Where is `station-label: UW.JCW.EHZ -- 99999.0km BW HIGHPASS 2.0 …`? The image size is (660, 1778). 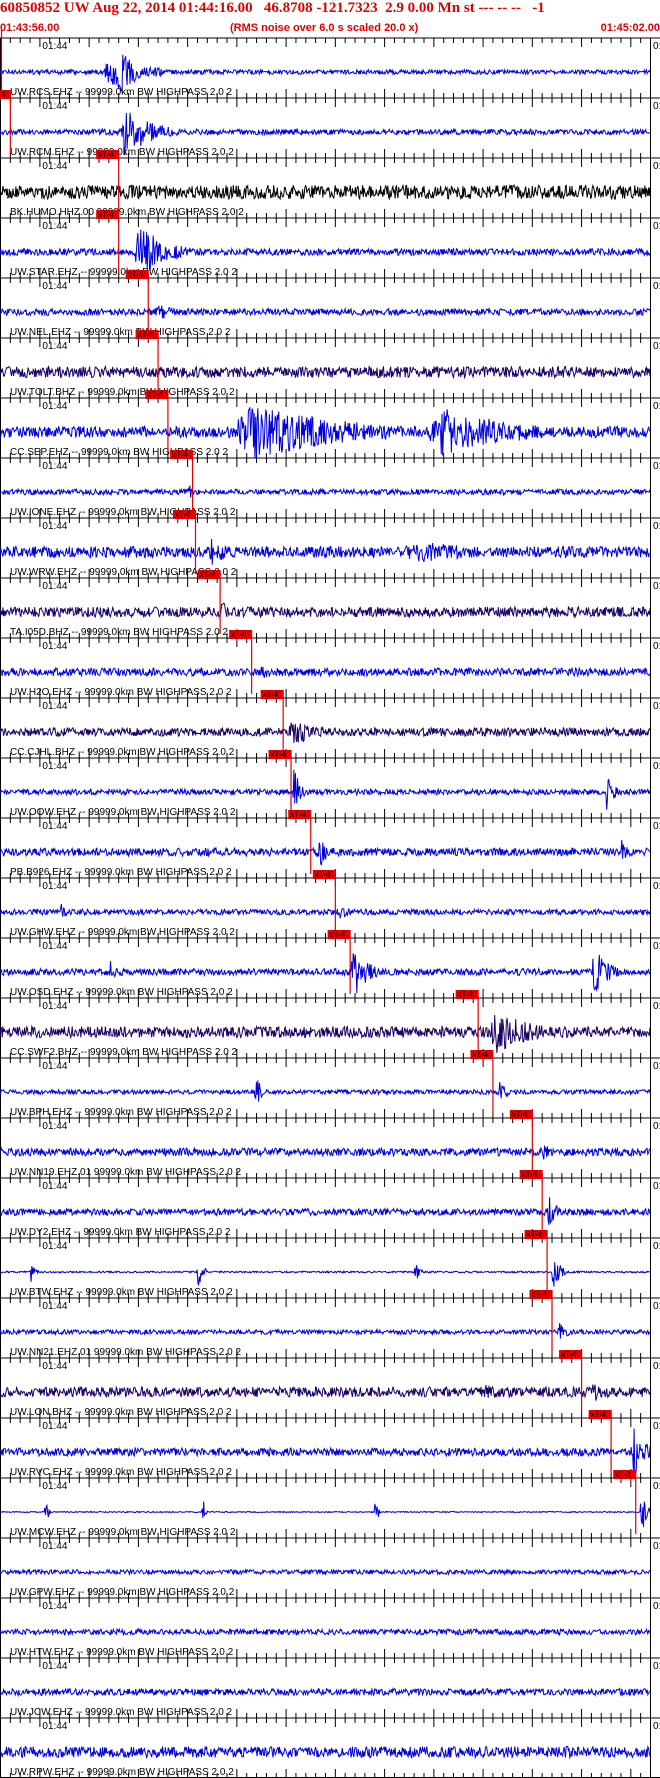 station-label: UW.JCW.EHZ -- 99999.0km BW HIGHPASS 2.0 … is located at coordinates (121, 1712).